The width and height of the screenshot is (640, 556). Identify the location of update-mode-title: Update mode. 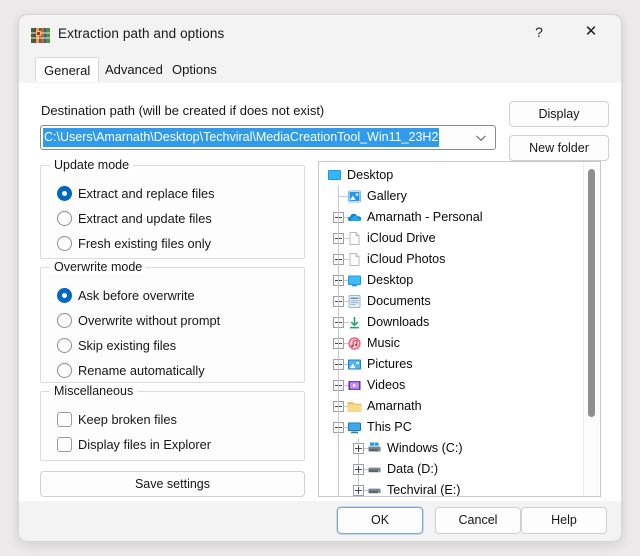
(92, 165).